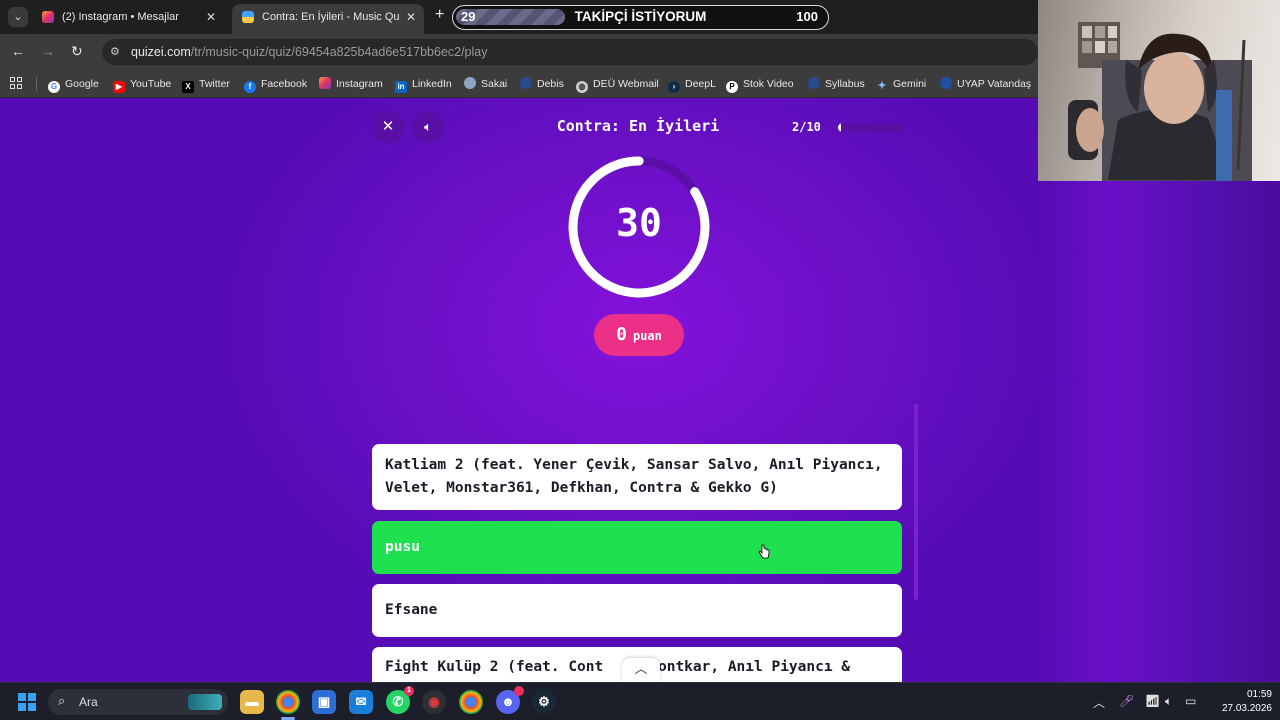 Image resolution: width=1280 pixels, height=720 pixels. What do you see at coordinates (519, 691) in the screenshot?
I see `notification-badge` at bounding box center [519, 691].